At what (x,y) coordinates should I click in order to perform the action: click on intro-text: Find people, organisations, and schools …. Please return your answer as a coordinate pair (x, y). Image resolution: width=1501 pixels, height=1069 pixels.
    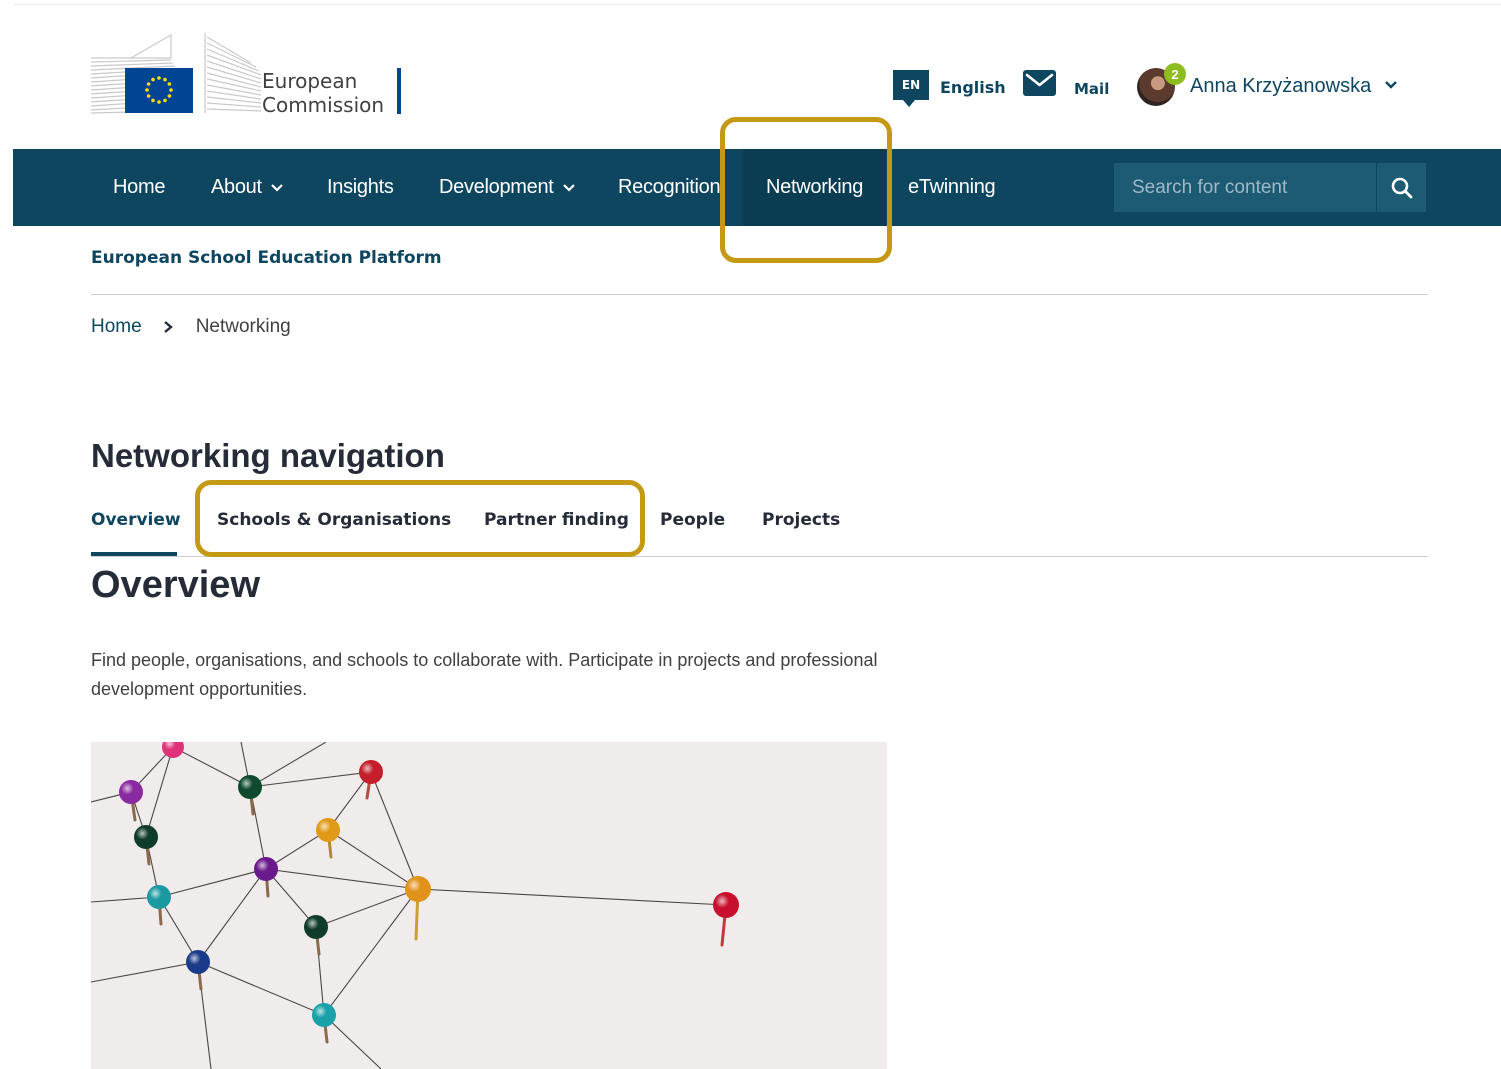
    Looking at the image, I should click on (484, 674).